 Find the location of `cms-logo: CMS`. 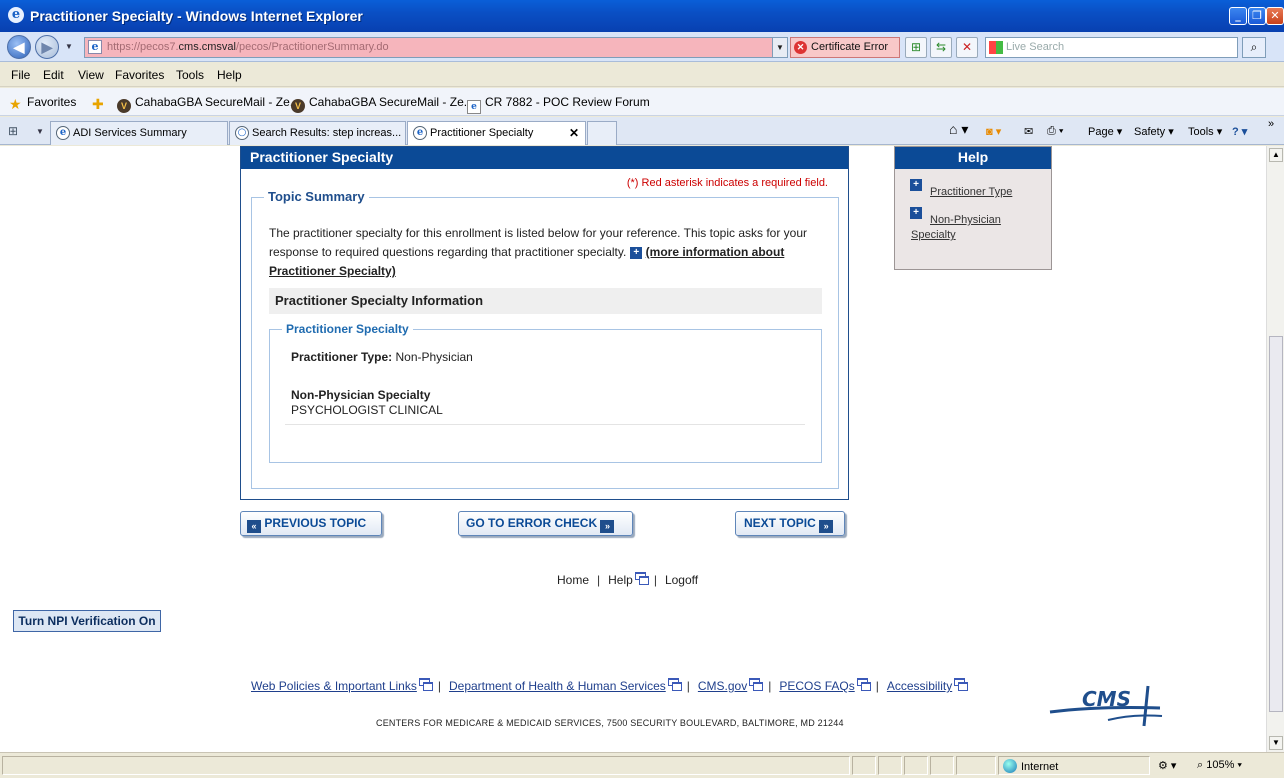

cms-logo: CMS is located at coordinates (1106, 706).